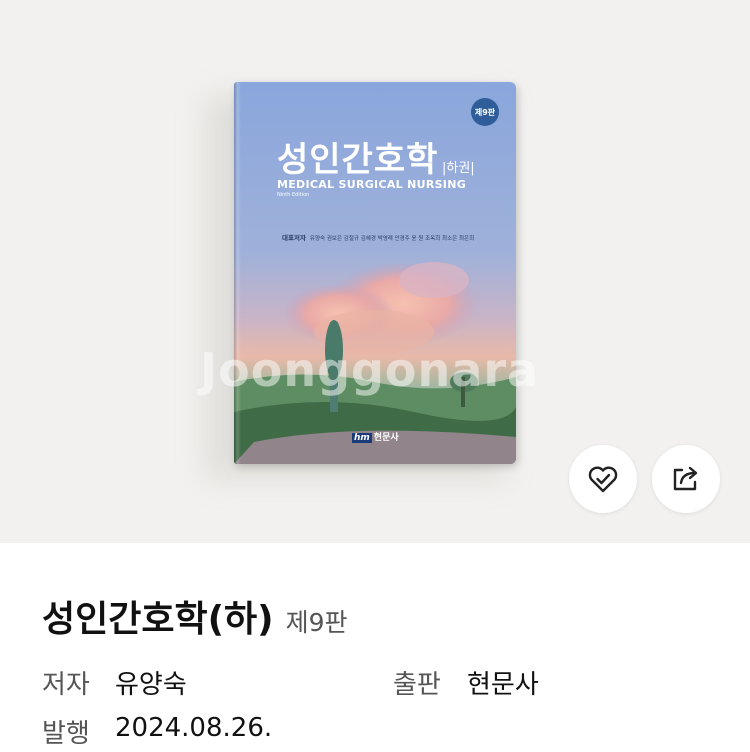  What do you see at coordinates (158, 619) in the screenshot?
I see `product-title: 성인간호학(하)` at bounding box center [158, 619].